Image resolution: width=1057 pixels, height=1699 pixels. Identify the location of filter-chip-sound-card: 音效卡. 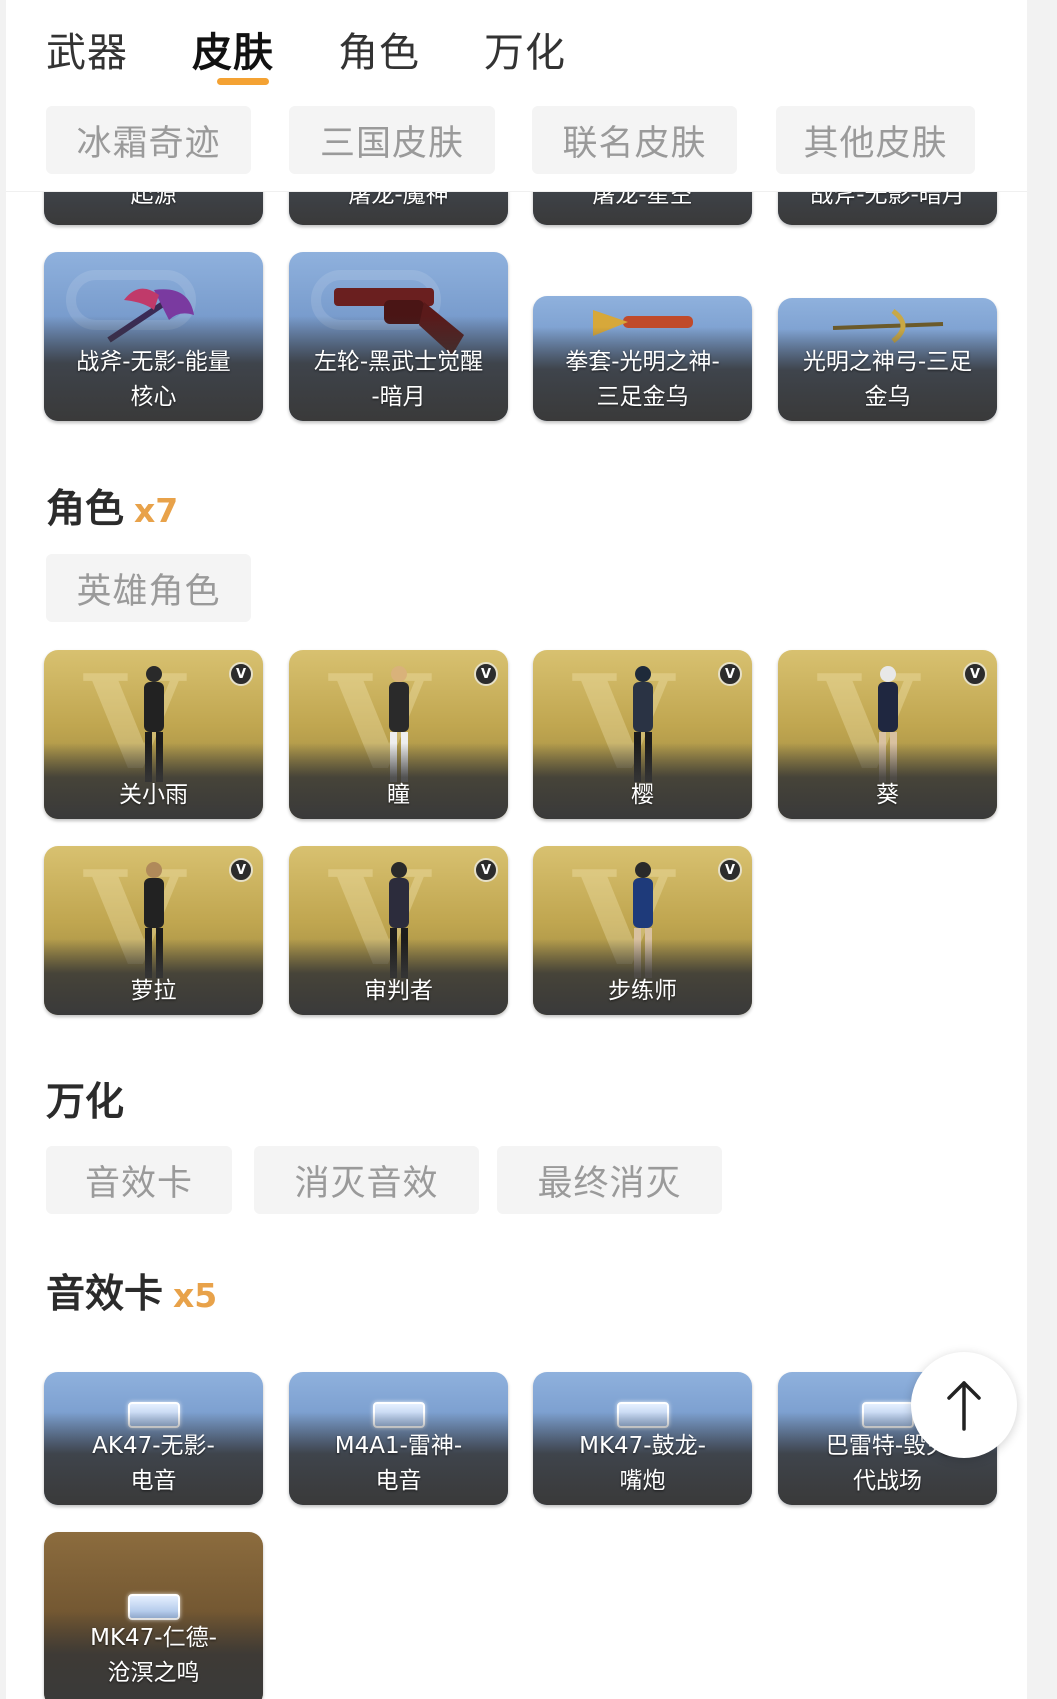
(139, 1180).